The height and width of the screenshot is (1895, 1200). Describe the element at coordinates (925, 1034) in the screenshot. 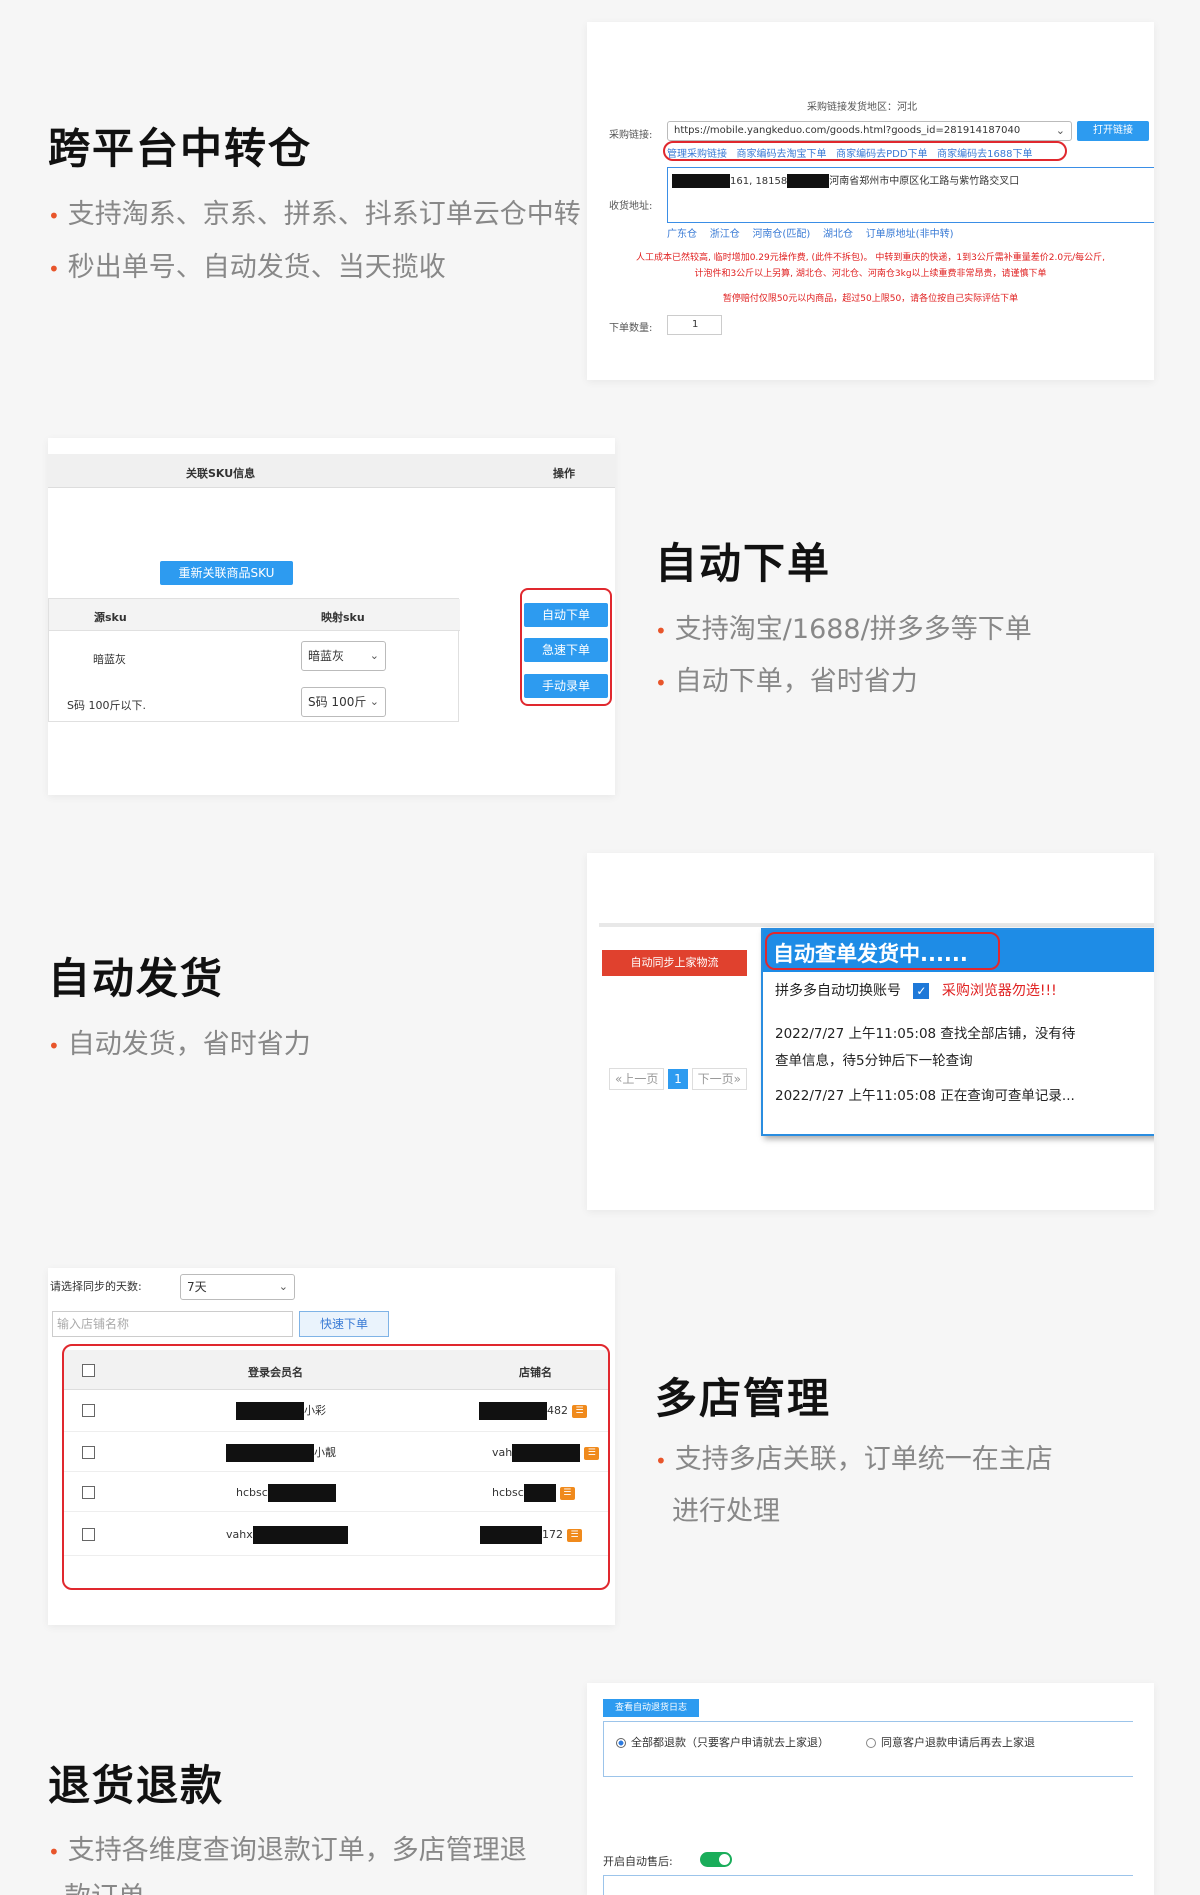

I see `log-line: 2022/7/27 上午11:05:08 查找全部店铺，没有待` at that location.